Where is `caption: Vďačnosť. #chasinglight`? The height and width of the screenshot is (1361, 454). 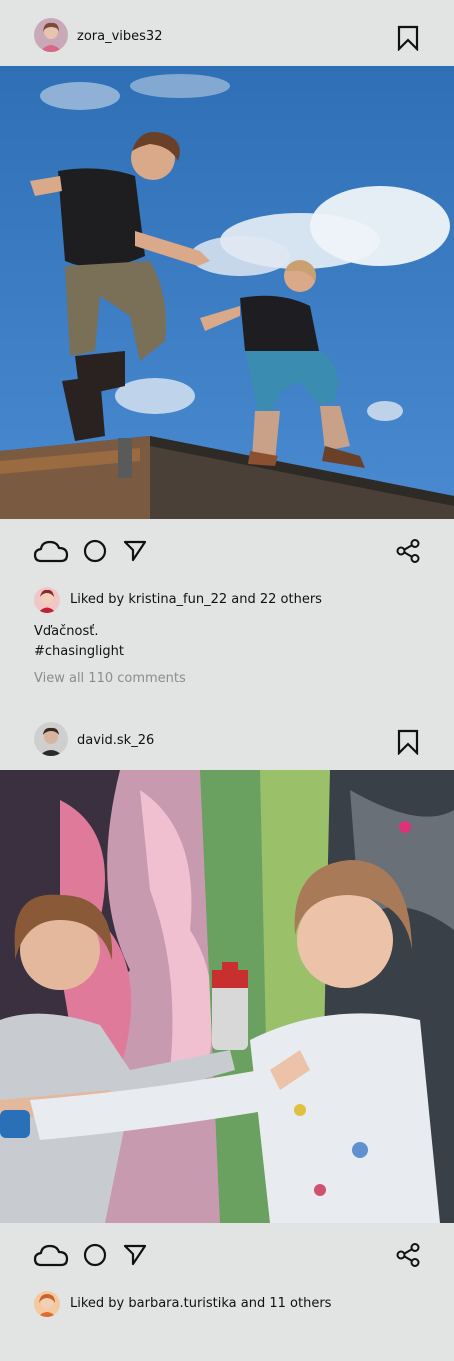
caption: Vďačnosť. #chasinglight is located at coordinates (79, 642).